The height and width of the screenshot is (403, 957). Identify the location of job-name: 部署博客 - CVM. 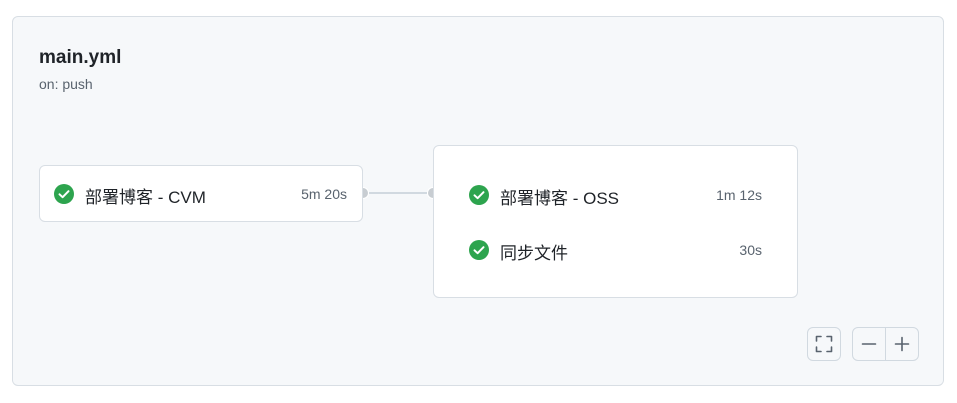
(145, 195).